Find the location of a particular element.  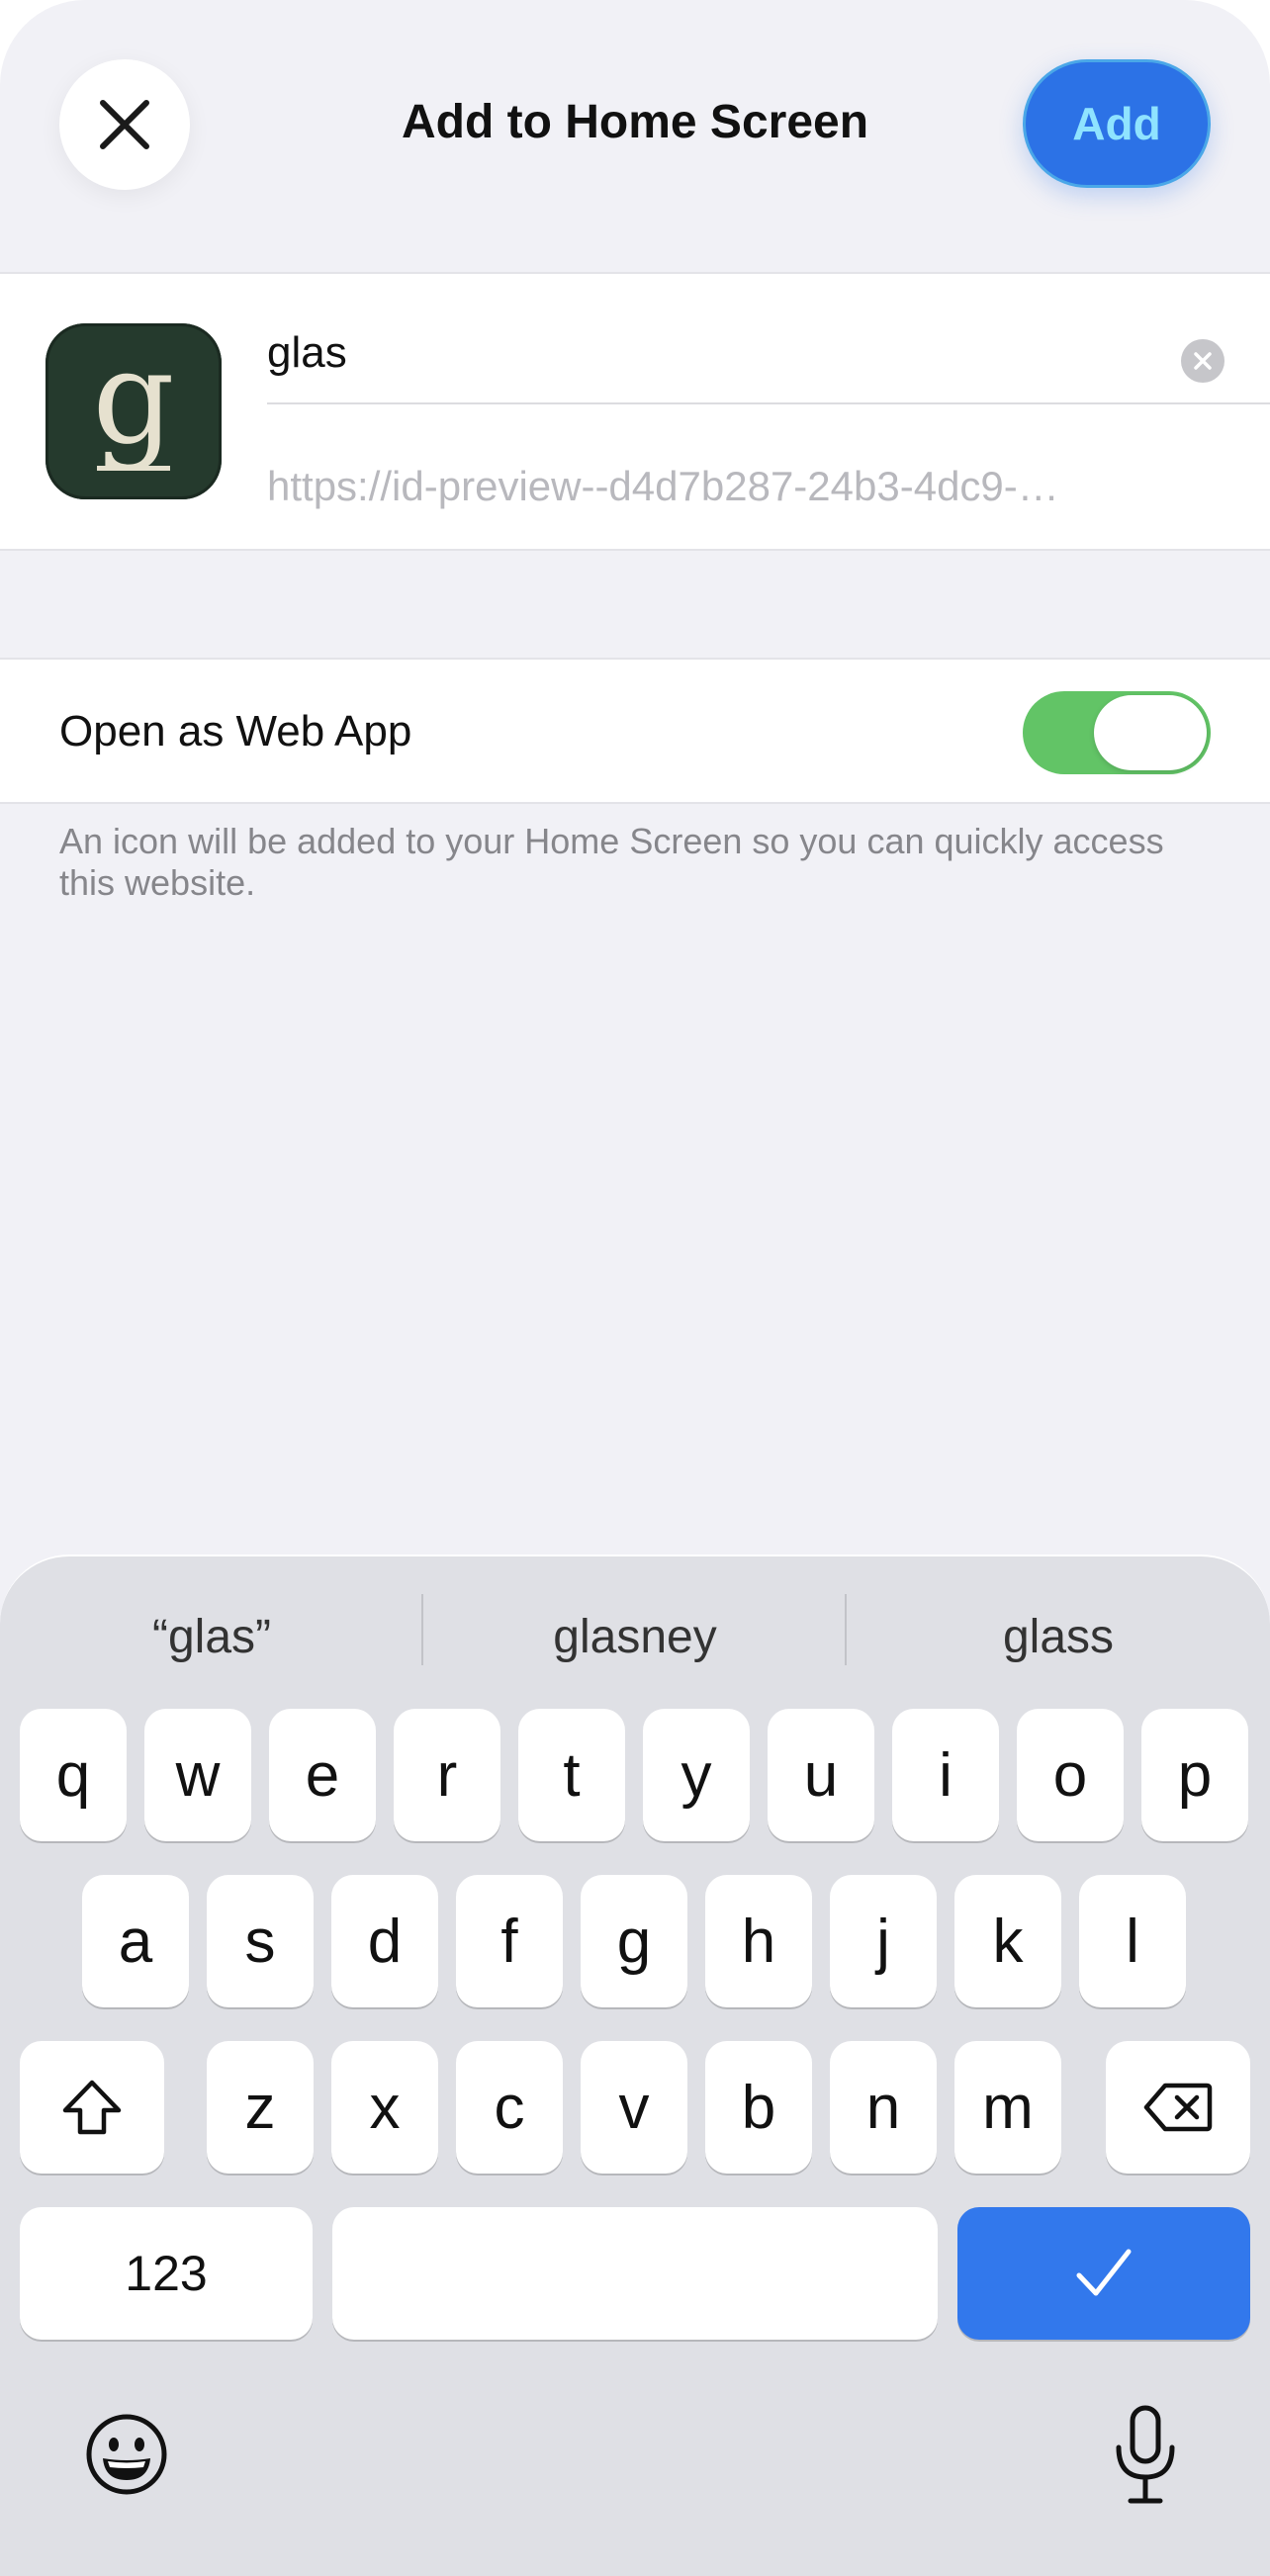

web-app-row: Open as Web App is located at coordinates (635, 731).